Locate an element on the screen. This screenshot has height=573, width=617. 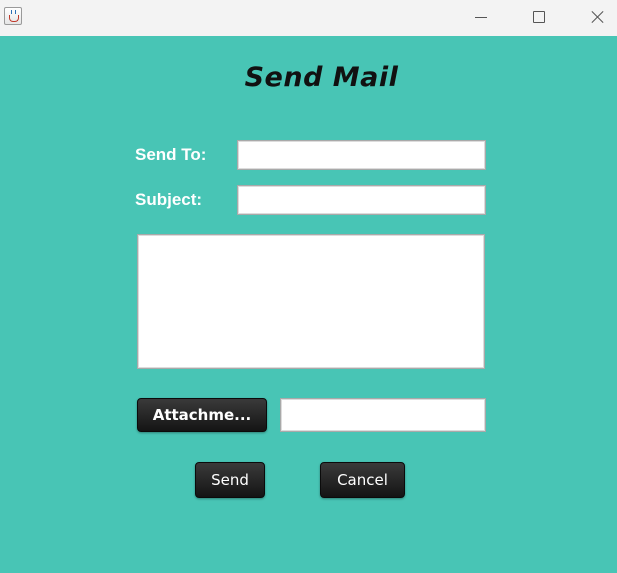
title-bar is located at coordinates (308, 18).